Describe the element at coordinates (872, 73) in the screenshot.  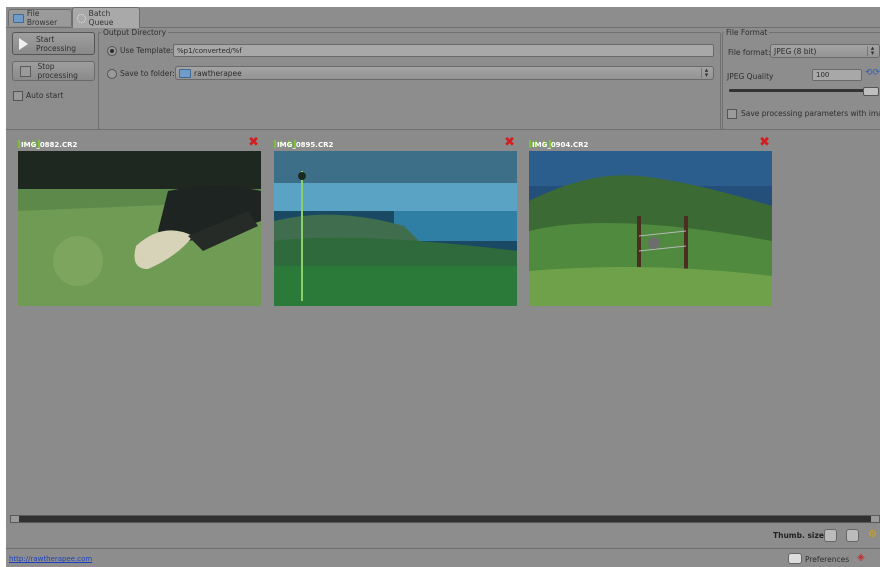
I see `reset-icon: ⟲⟳` at that location.